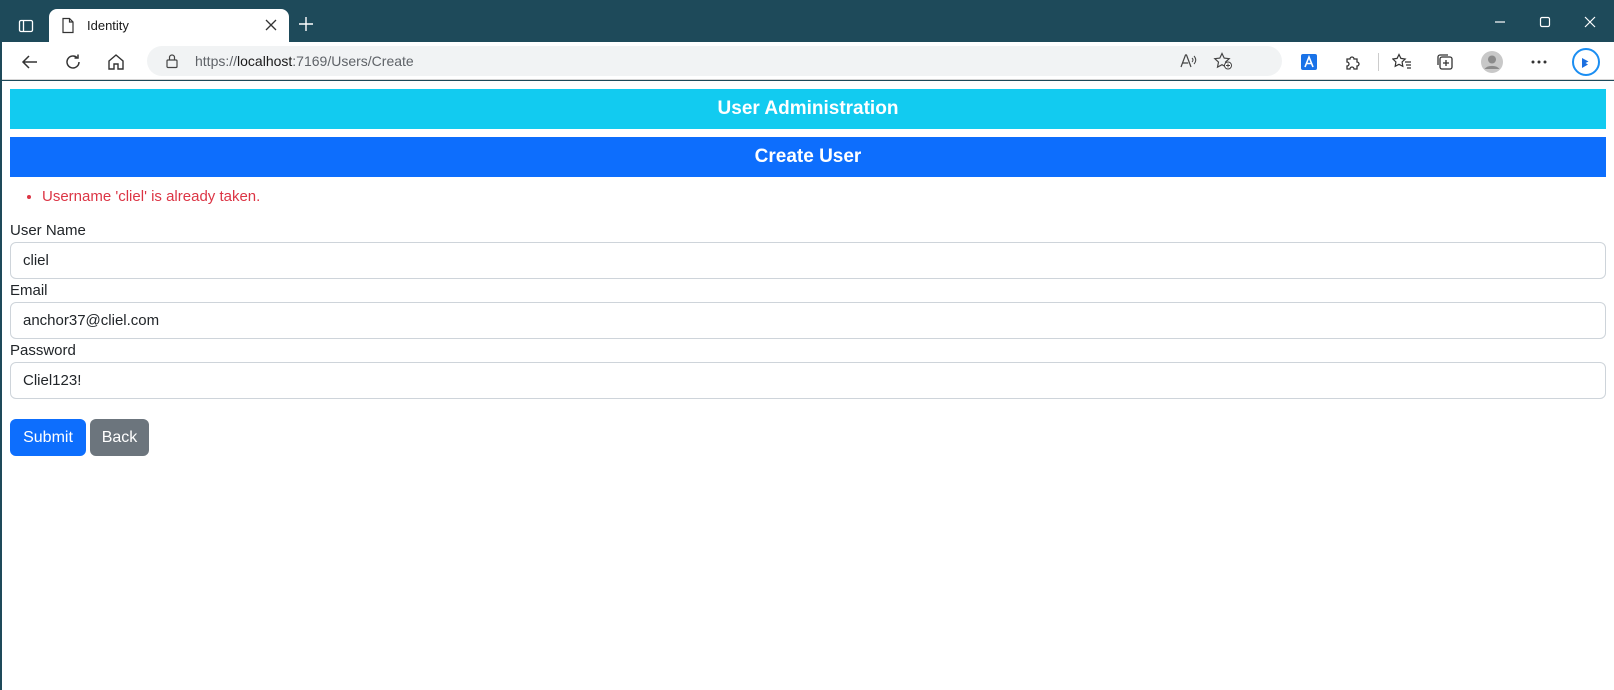 This screenshot has width=1614, height=690. I want to click on password-label: Password, so click(43, 350).